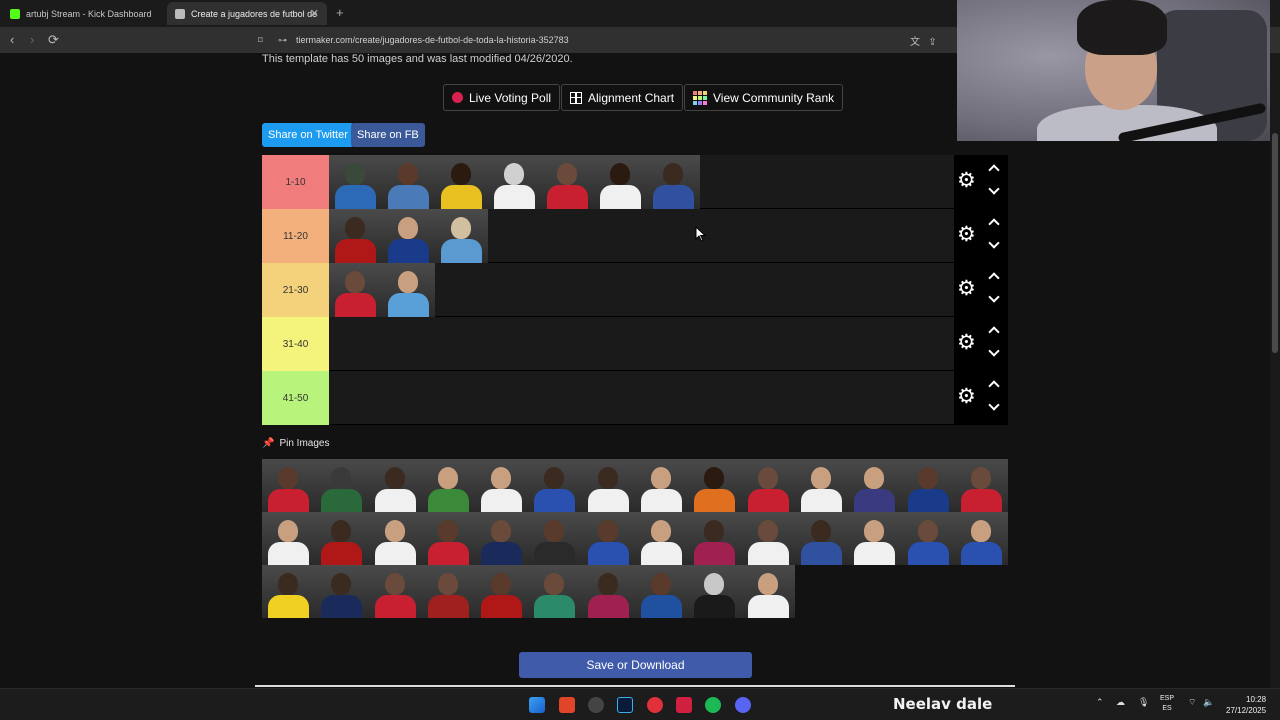 Image resolution: width=1280 pixels, height=720 pixels. Describe the element at coordinates (12, 39) in the screenshot. I see `back-icon: ‹` at that location.